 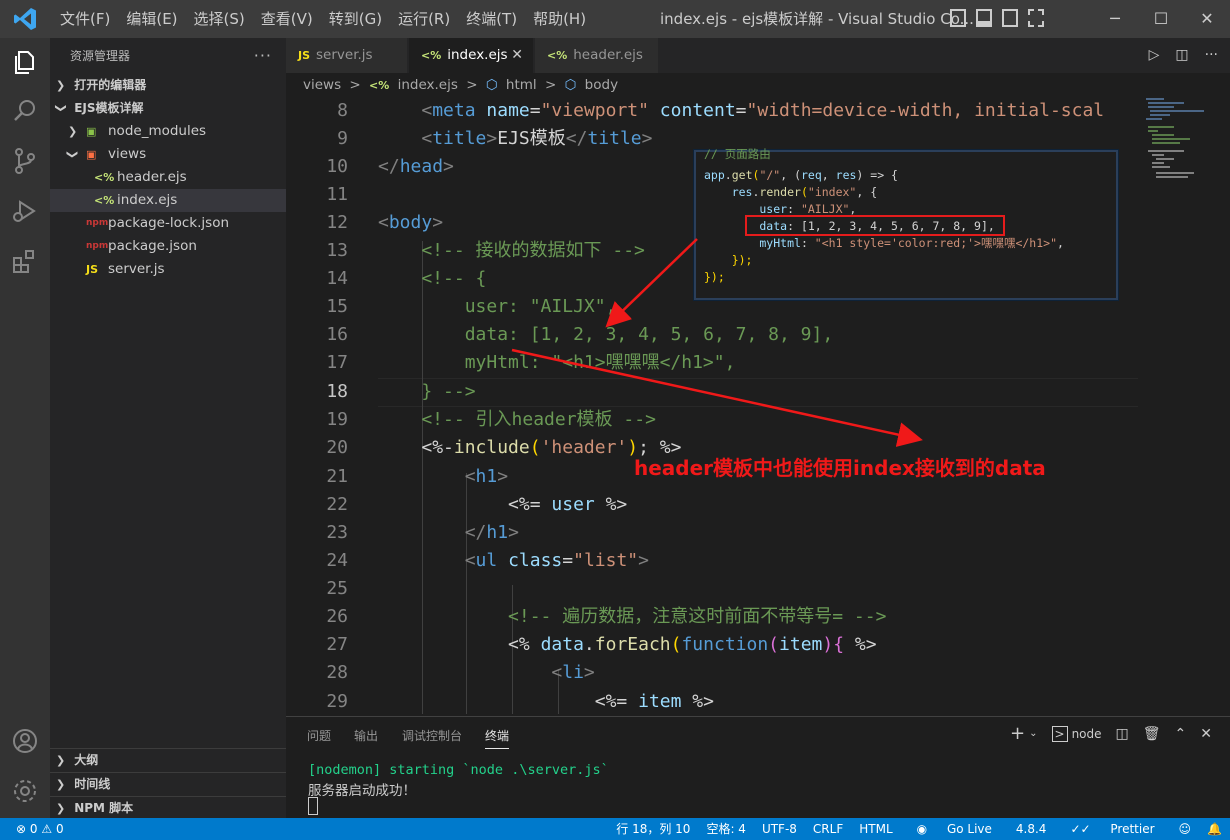 What do you see at coordinates (219, 19) in the screenshot?
I see `menu-selection: 选择(S)` at bounding box center [219, 19].